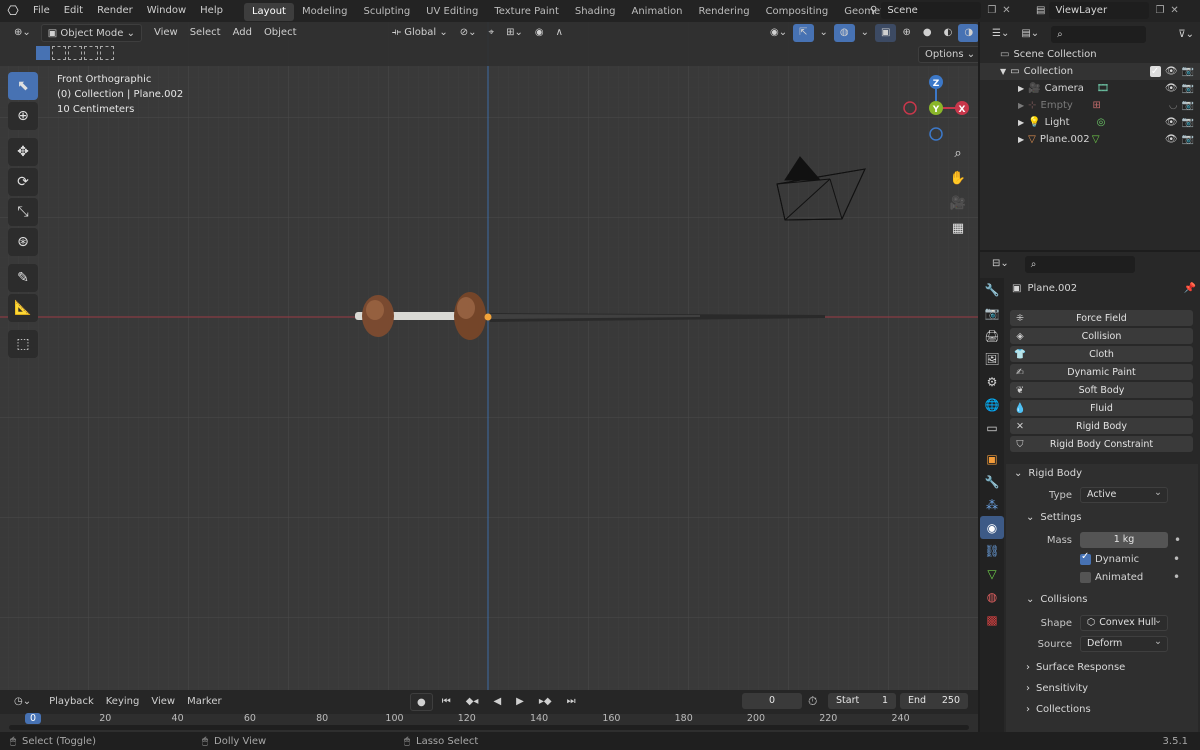 The width and height of the screenshot is (1200, 750). What do you see at coordinates (571, 702) in the screenshot?
I see `jump-end-icon: ⏭` at bounding box center [571, 702].